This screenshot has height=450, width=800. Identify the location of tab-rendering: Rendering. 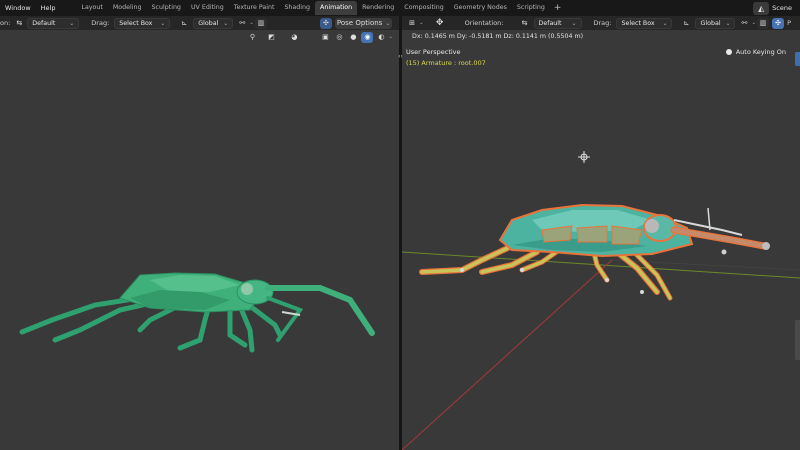
(378, 8).